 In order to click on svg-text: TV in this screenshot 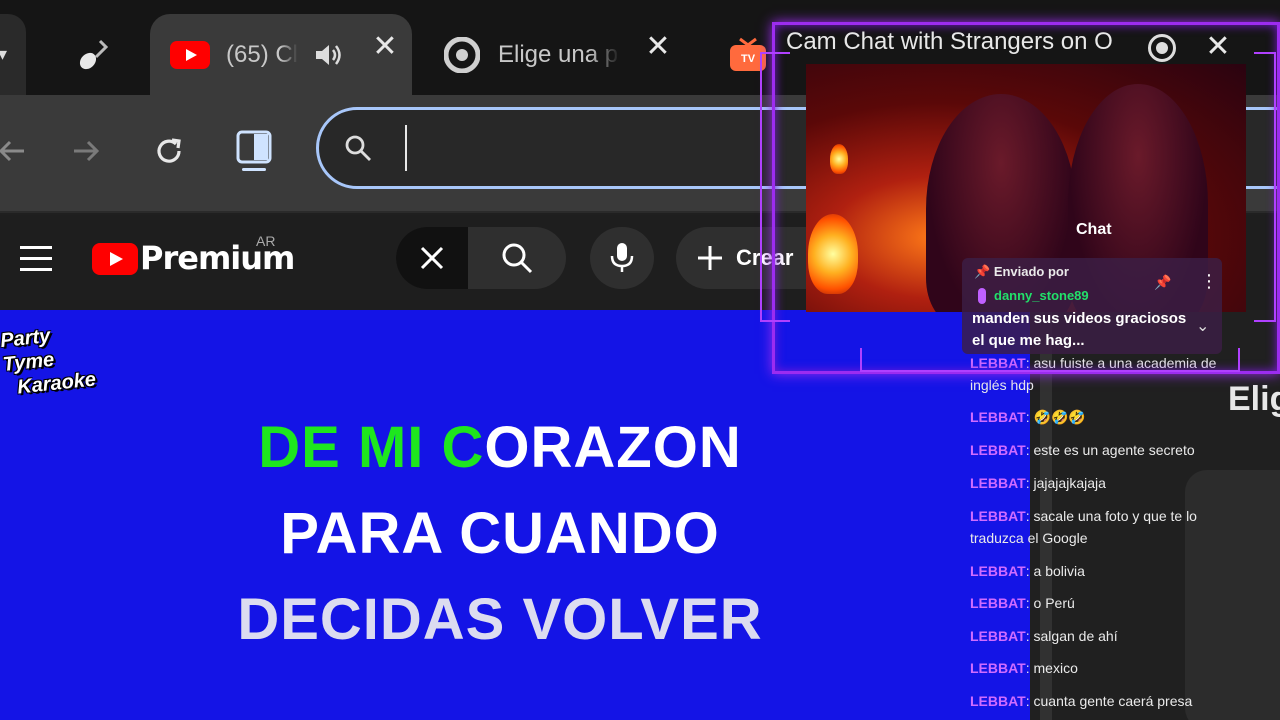, I will do `click(748, 59)`.